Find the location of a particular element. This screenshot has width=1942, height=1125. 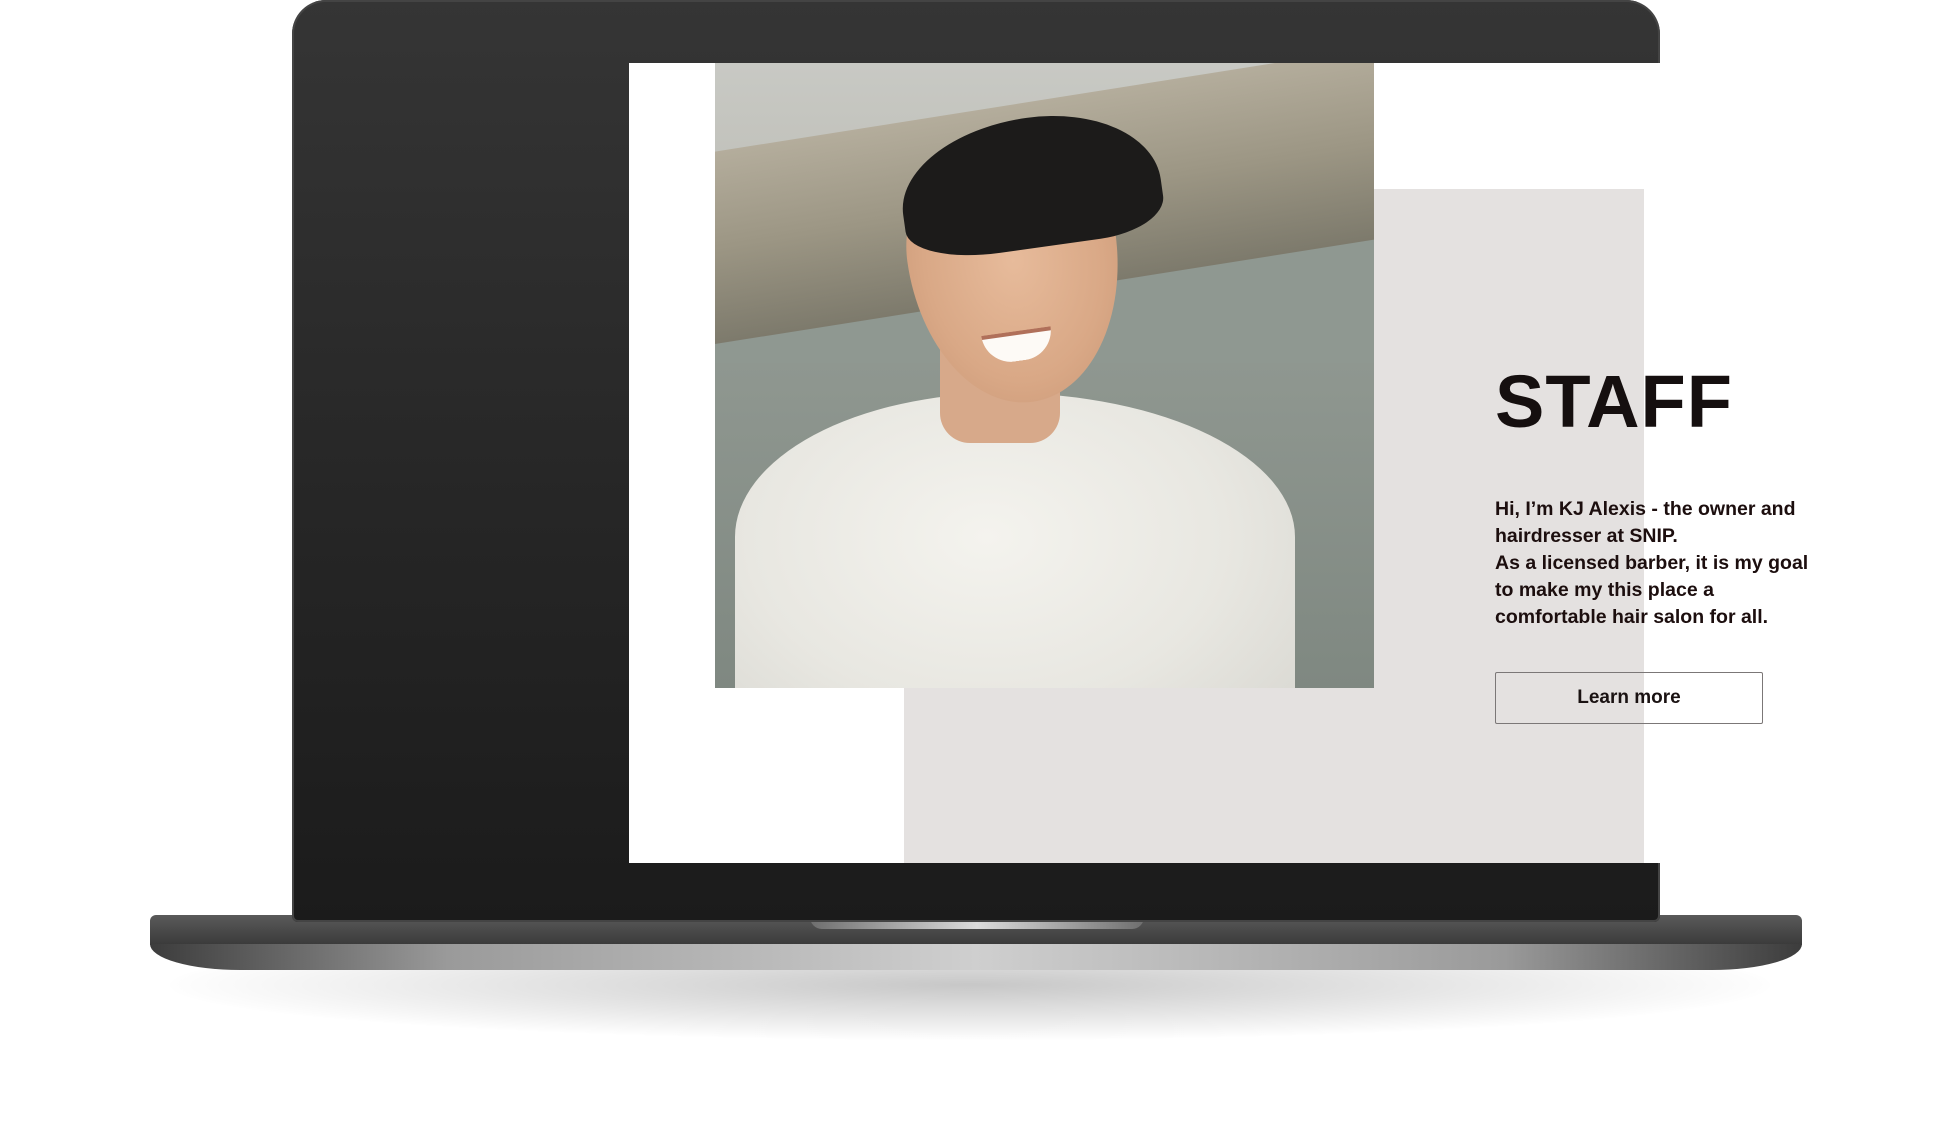

bio-line: hairdresser at SNIP. is located at coordinates (1586, 536).